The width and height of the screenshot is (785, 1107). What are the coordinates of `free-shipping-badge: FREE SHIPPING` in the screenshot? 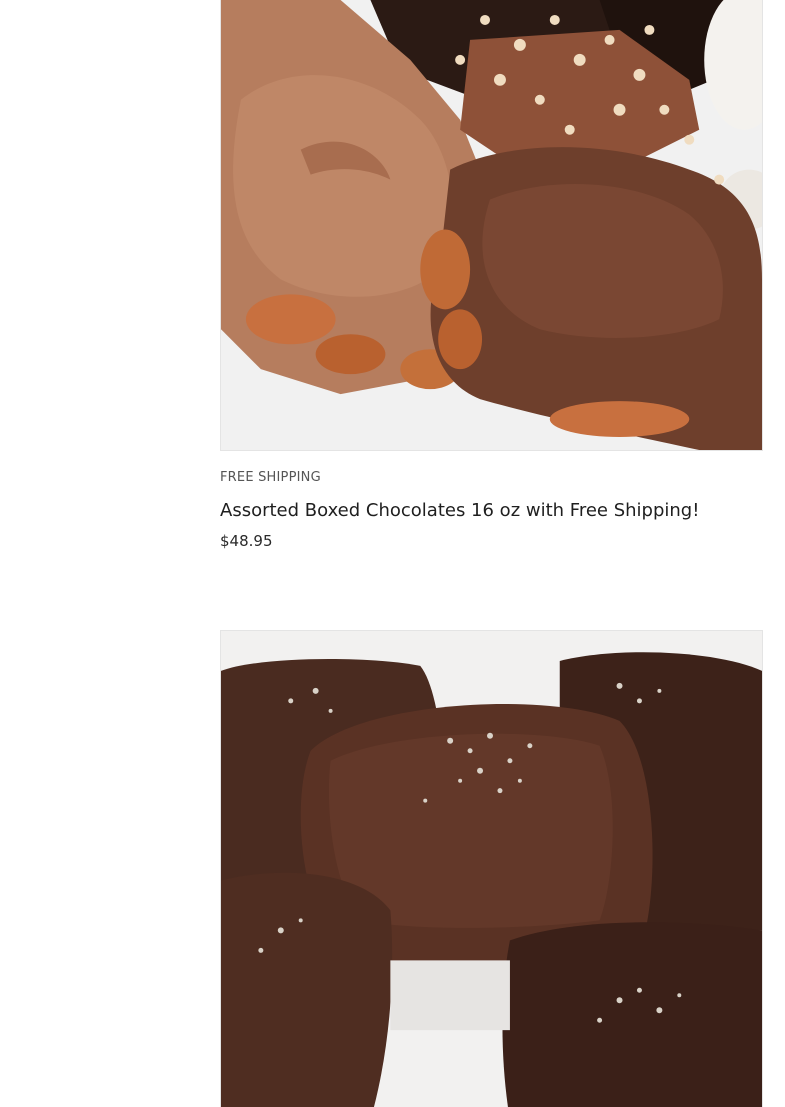 It's located at (270, 477).